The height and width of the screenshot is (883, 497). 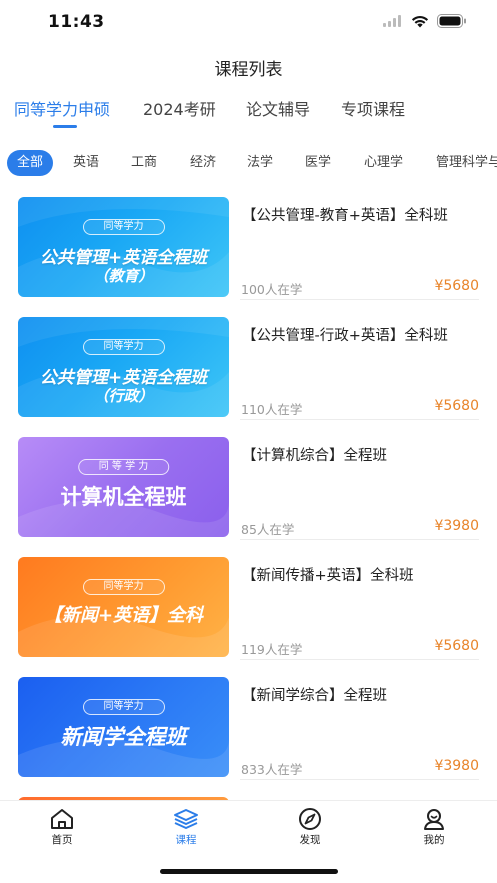 What do you see at coordinates (278, 108) in the screenshot?
I see `tab-lunwen: 论文辅导` at bounding box center [278, 108].